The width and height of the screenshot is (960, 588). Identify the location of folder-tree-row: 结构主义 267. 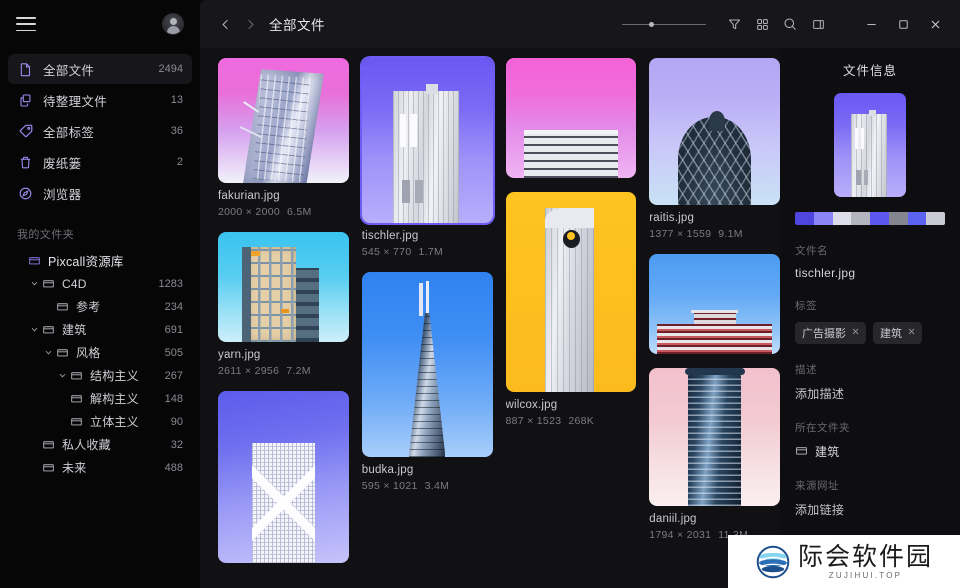
(100, 375).